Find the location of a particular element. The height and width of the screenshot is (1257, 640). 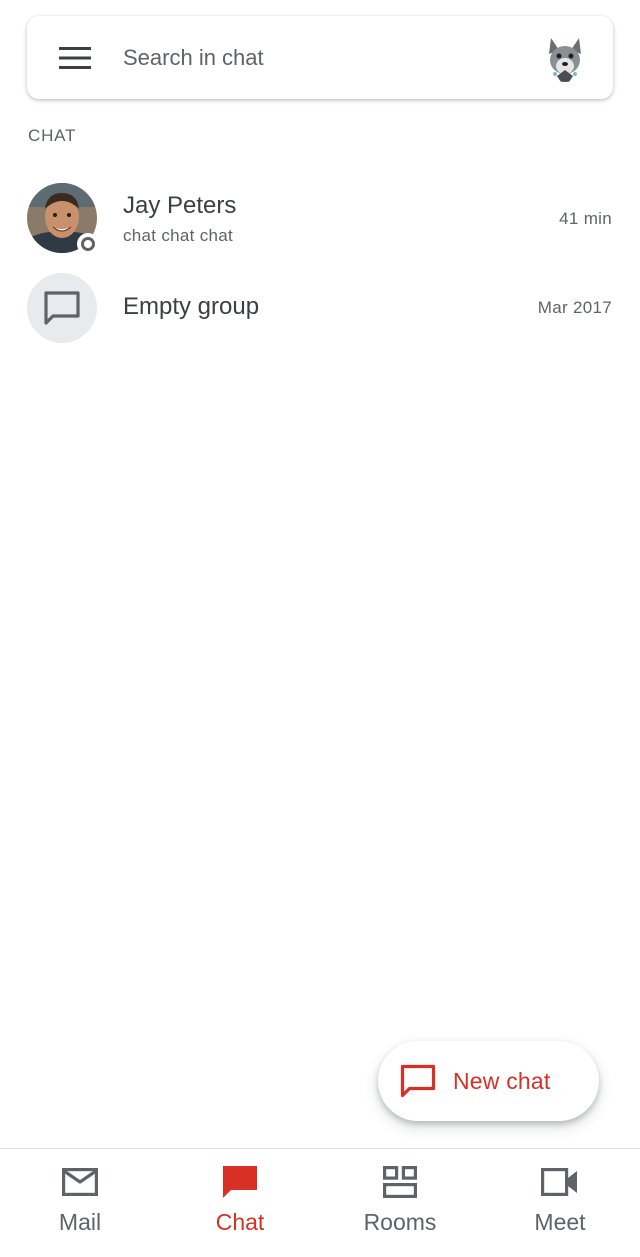

chat-icon is located at coordinates (240, 1182).